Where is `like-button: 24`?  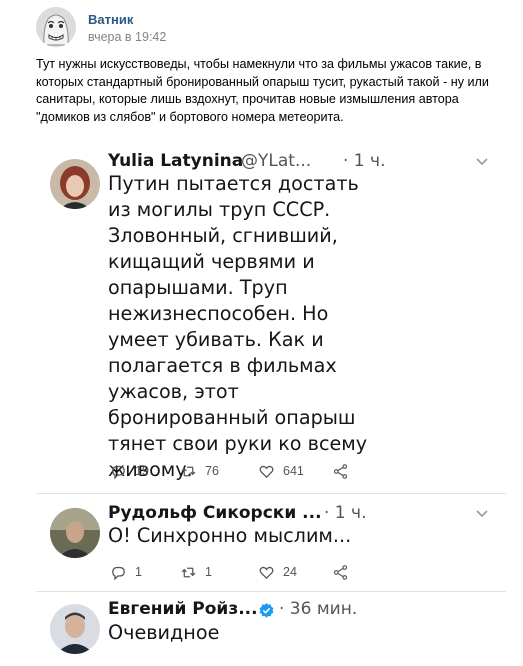
like-button: 24 is located at coordinates (277, 572).